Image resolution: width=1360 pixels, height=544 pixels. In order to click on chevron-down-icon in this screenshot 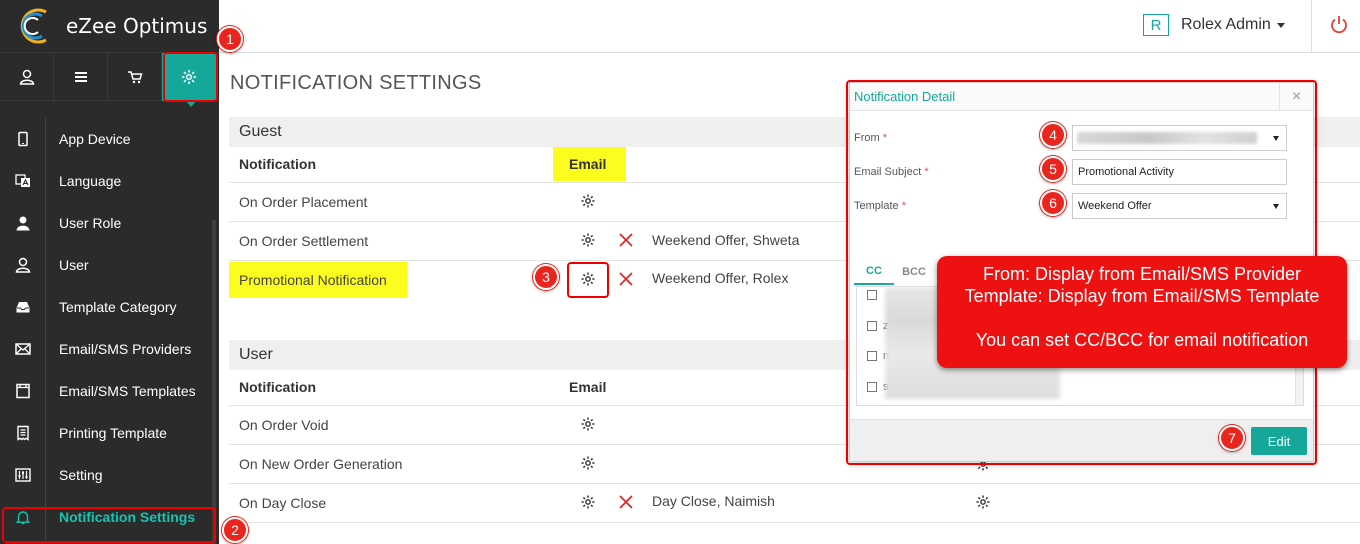, I will do `click(1280, 25)`.